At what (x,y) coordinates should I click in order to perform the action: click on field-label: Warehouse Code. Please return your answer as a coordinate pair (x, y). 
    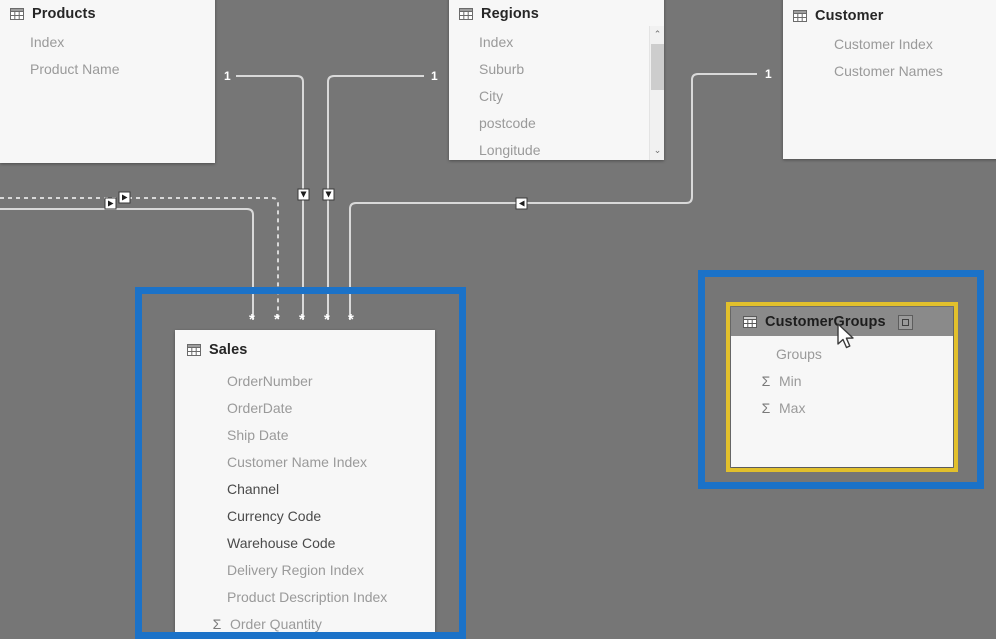
    Looking at the image, I should click on (281, 542).